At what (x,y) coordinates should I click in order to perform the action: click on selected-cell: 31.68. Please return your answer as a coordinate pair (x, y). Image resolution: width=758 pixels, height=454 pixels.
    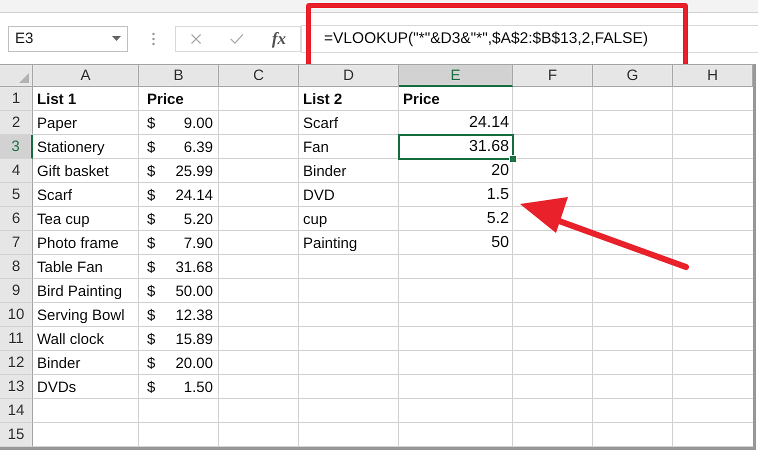
    Looking at the image, I should click on (456, 147).